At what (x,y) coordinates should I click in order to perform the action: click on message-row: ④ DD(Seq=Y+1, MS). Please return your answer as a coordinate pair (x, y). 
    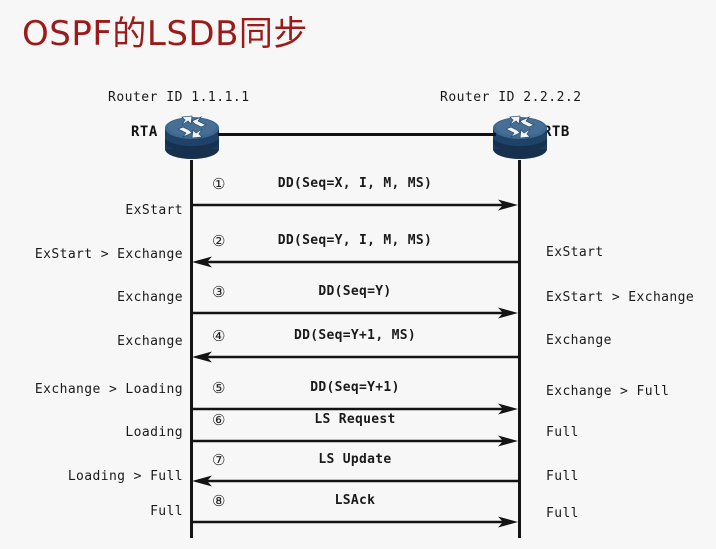
    Looking at the image, I should click on (355, 347).